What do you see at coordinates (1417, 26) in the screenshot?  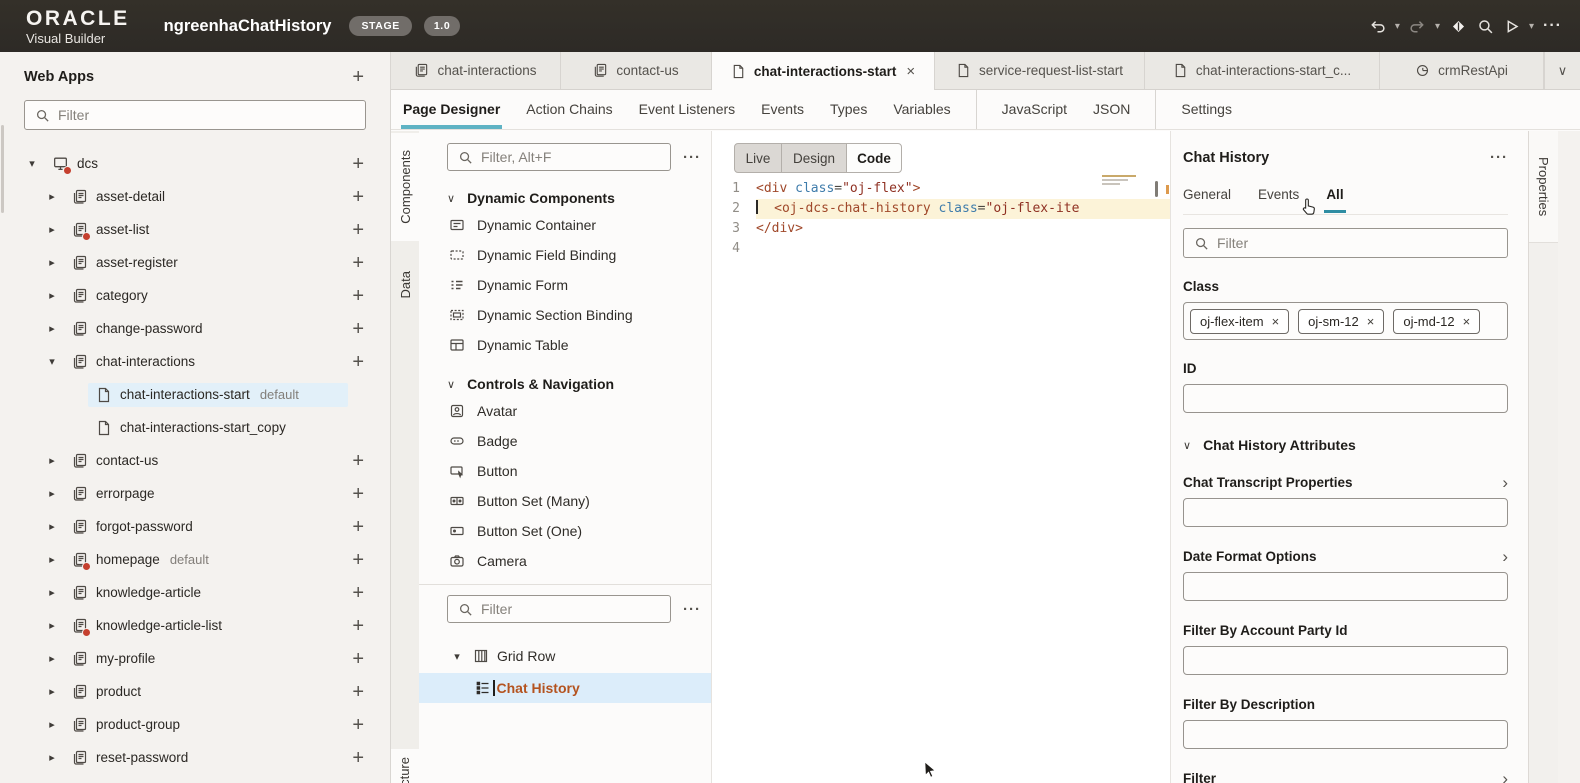 I see `redo-icon` at bounding box center [1417, 26].